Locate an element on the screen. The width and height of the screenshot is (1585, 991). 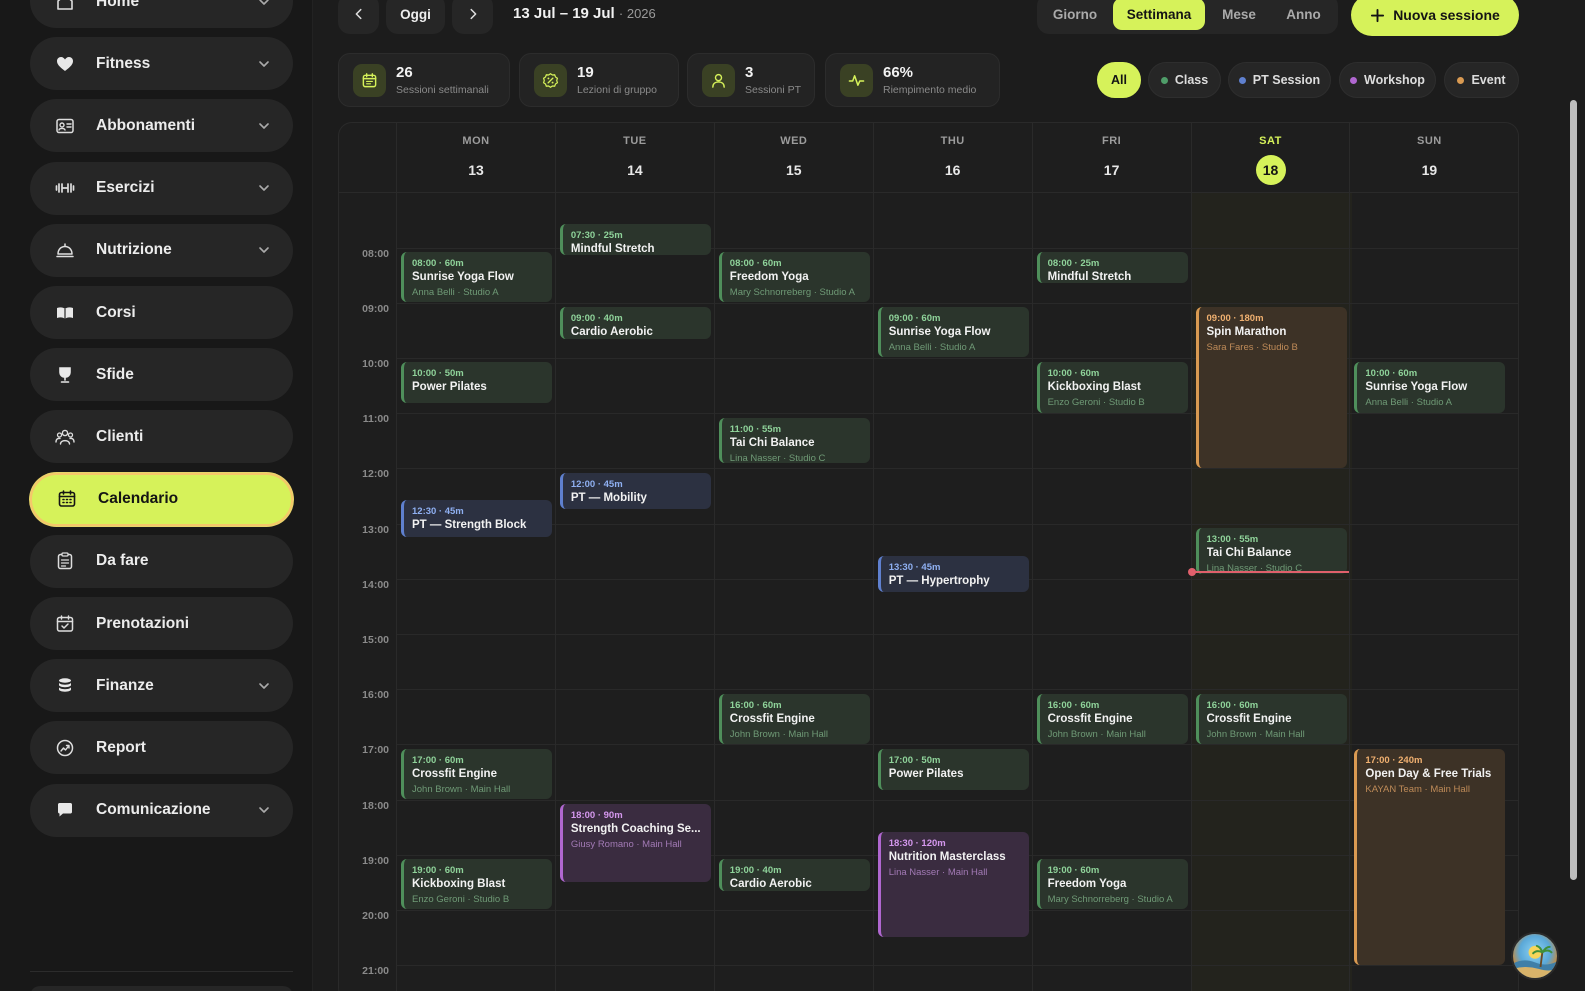
sidebar-item-nutrizione: Nutrizione is located at coordinates (161, 250).